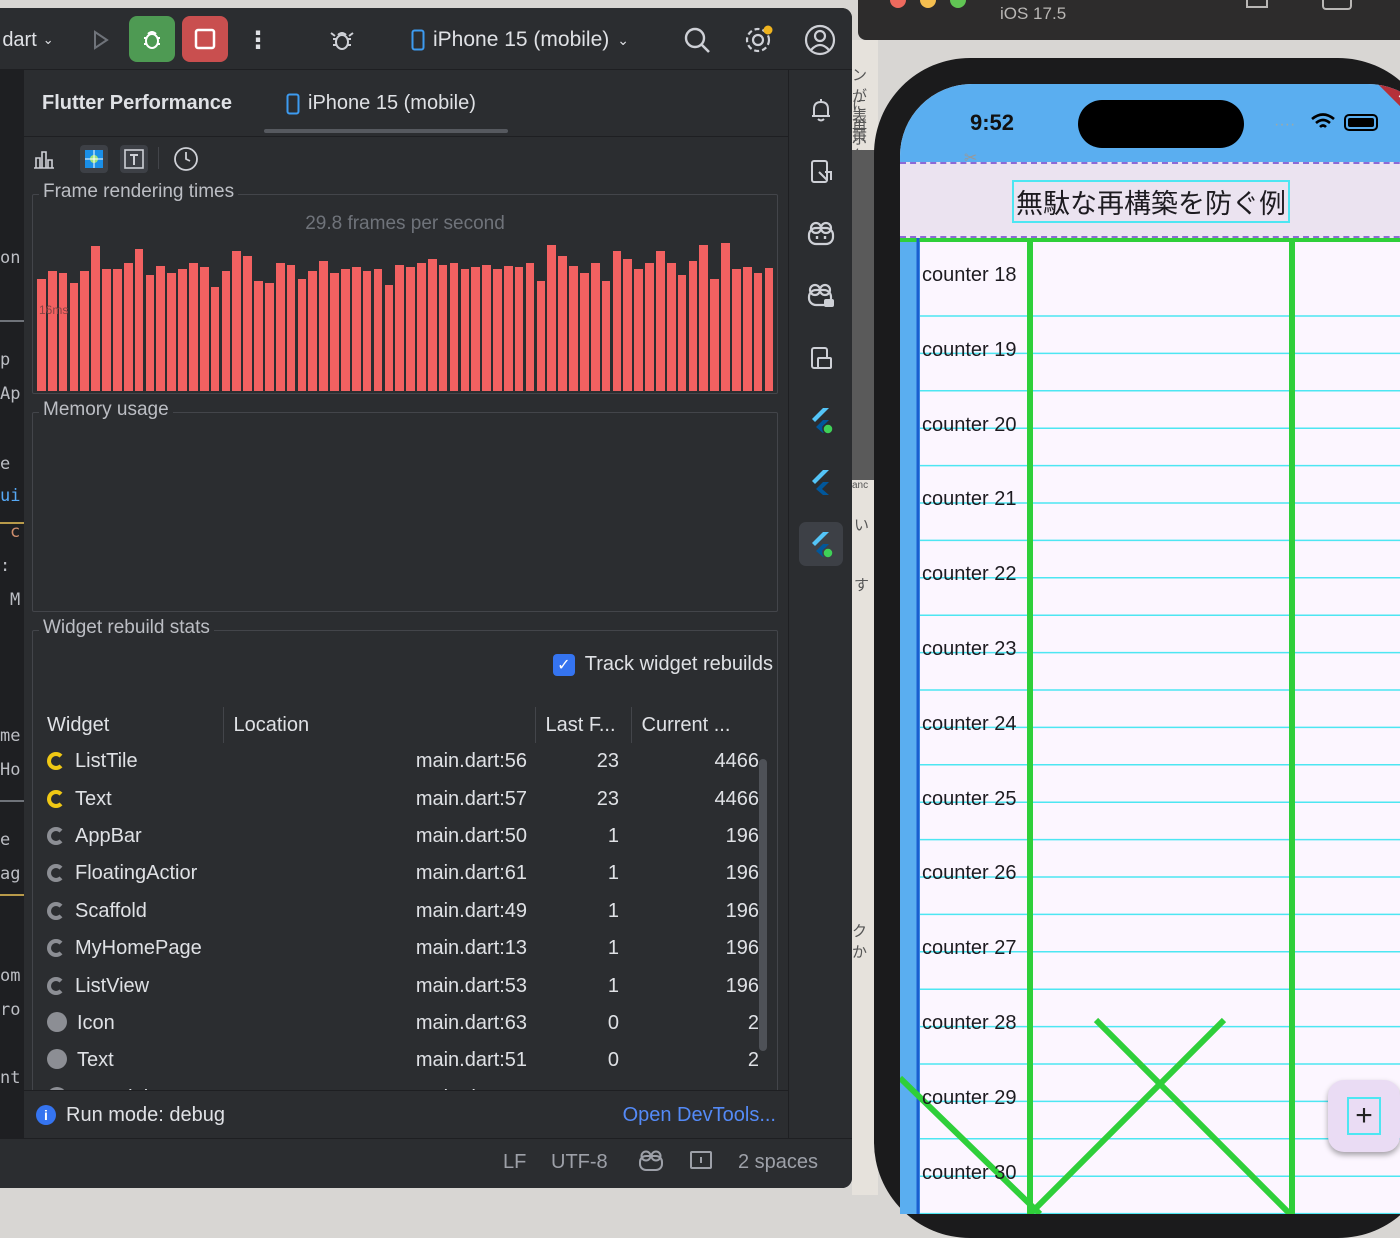 The width and height of the screenshot is (1400, 1238). Describe the element at coordinates (134, 159) in the screenshot. I see `text-baseline-icon` at that location.